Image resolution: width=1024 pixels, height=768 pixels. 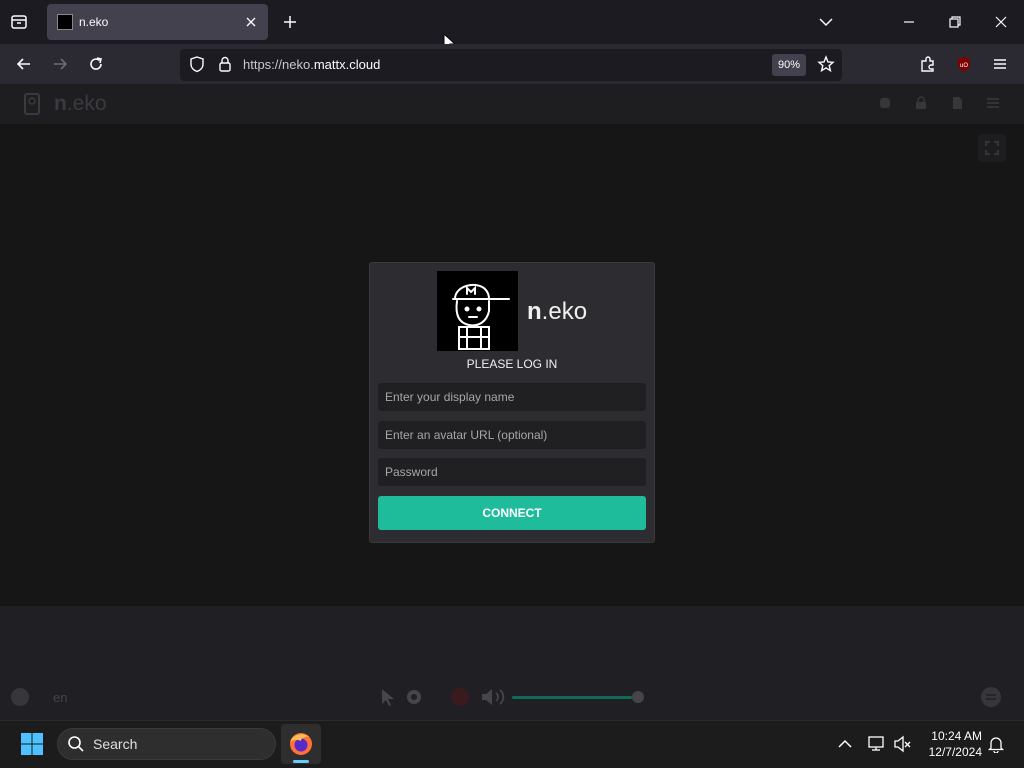 I want to click on login-brand-rest: .eko, so click(x=564, y=311).